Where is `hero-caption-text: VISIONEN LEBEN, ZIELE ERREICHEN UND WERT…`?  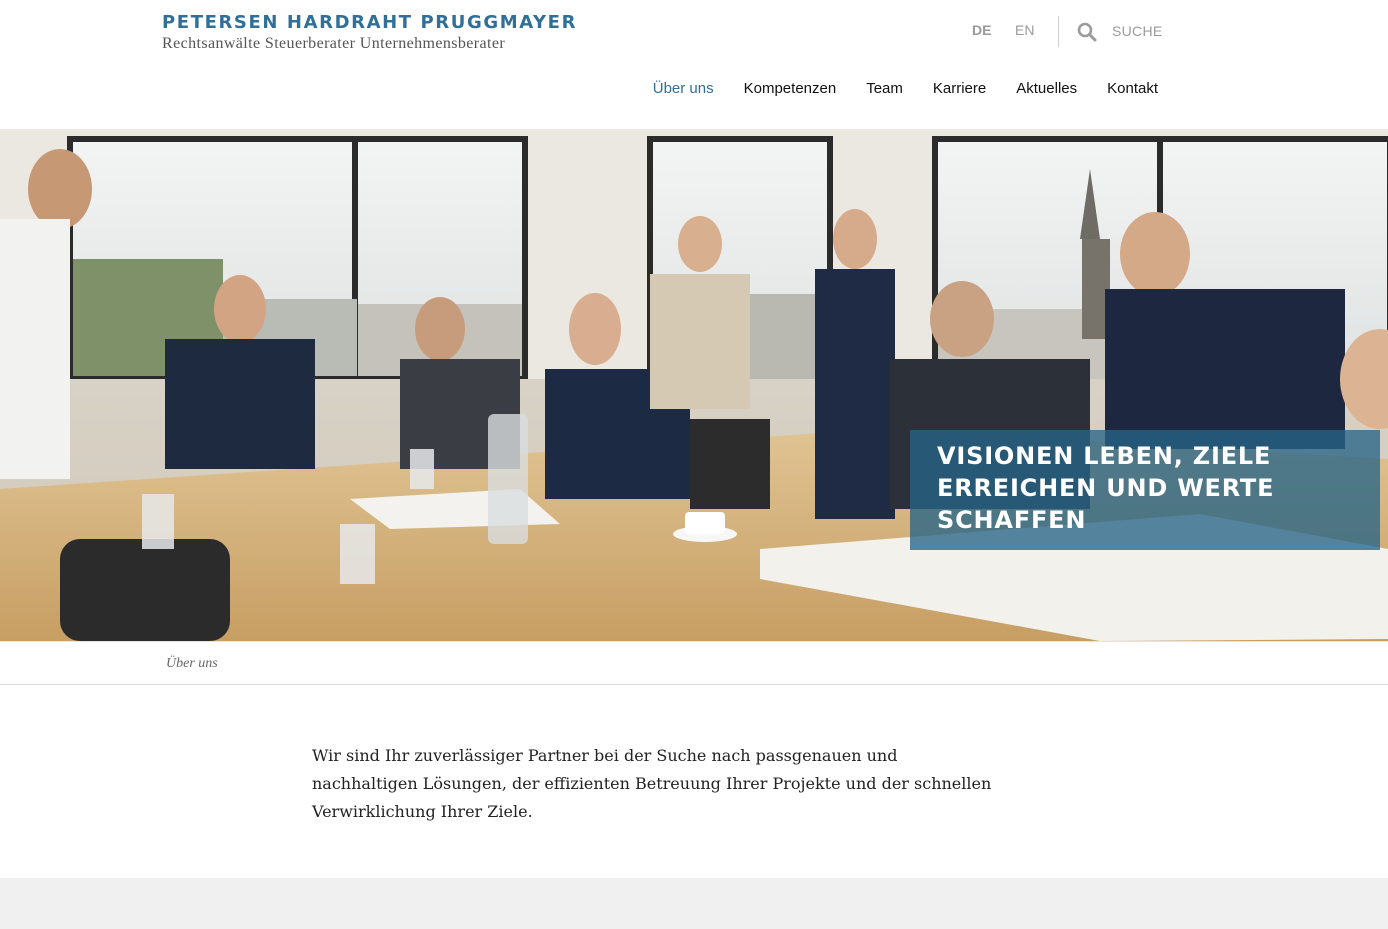 hero-caption-text: VISIONEN LEBEN, ZIELE ERREICHEN UND WERT… is located at coordinates (1106, 488).